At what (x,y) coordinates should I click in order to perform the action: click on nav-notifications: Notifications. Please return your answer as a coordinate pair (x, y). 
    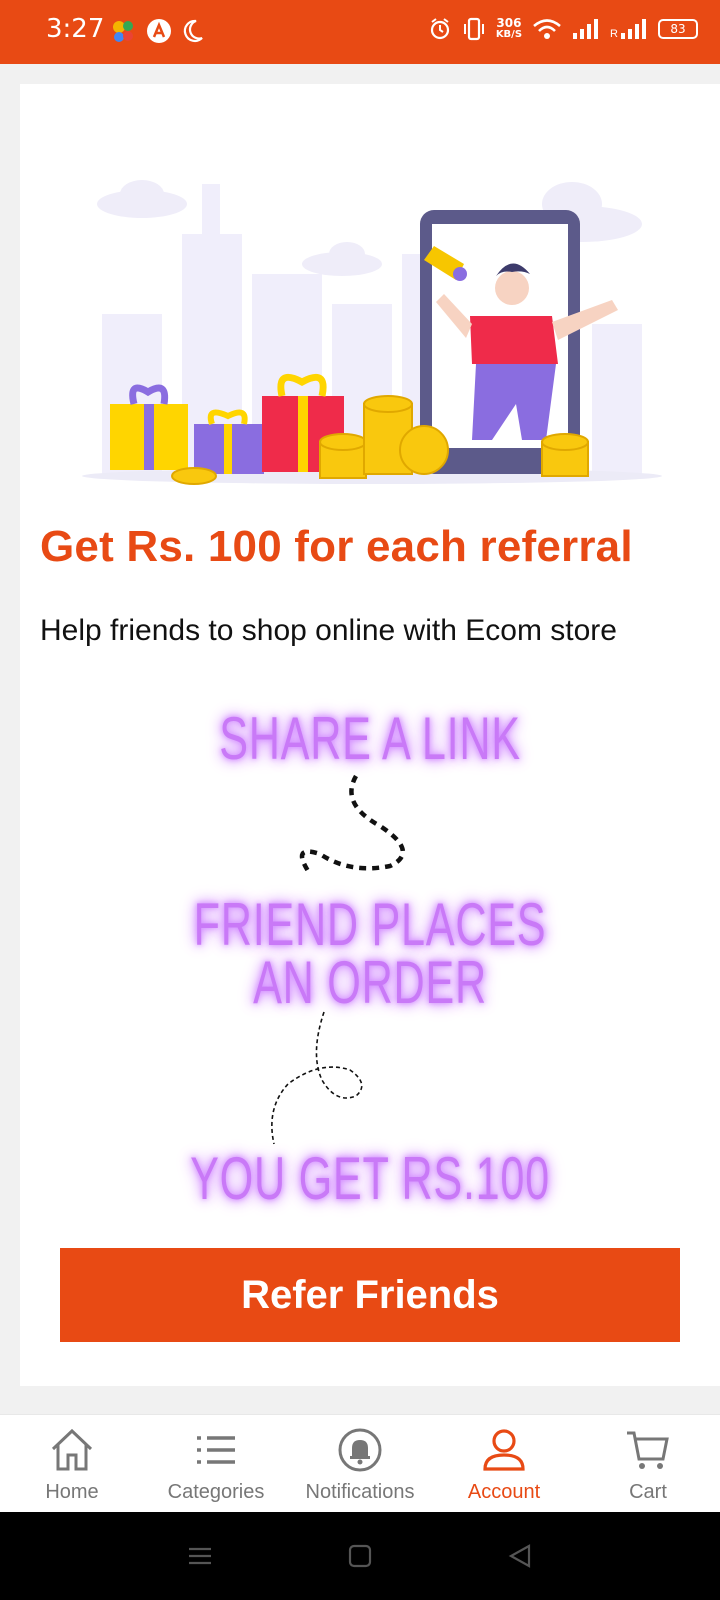
    Looking at the image, I should click on (360, 1463).